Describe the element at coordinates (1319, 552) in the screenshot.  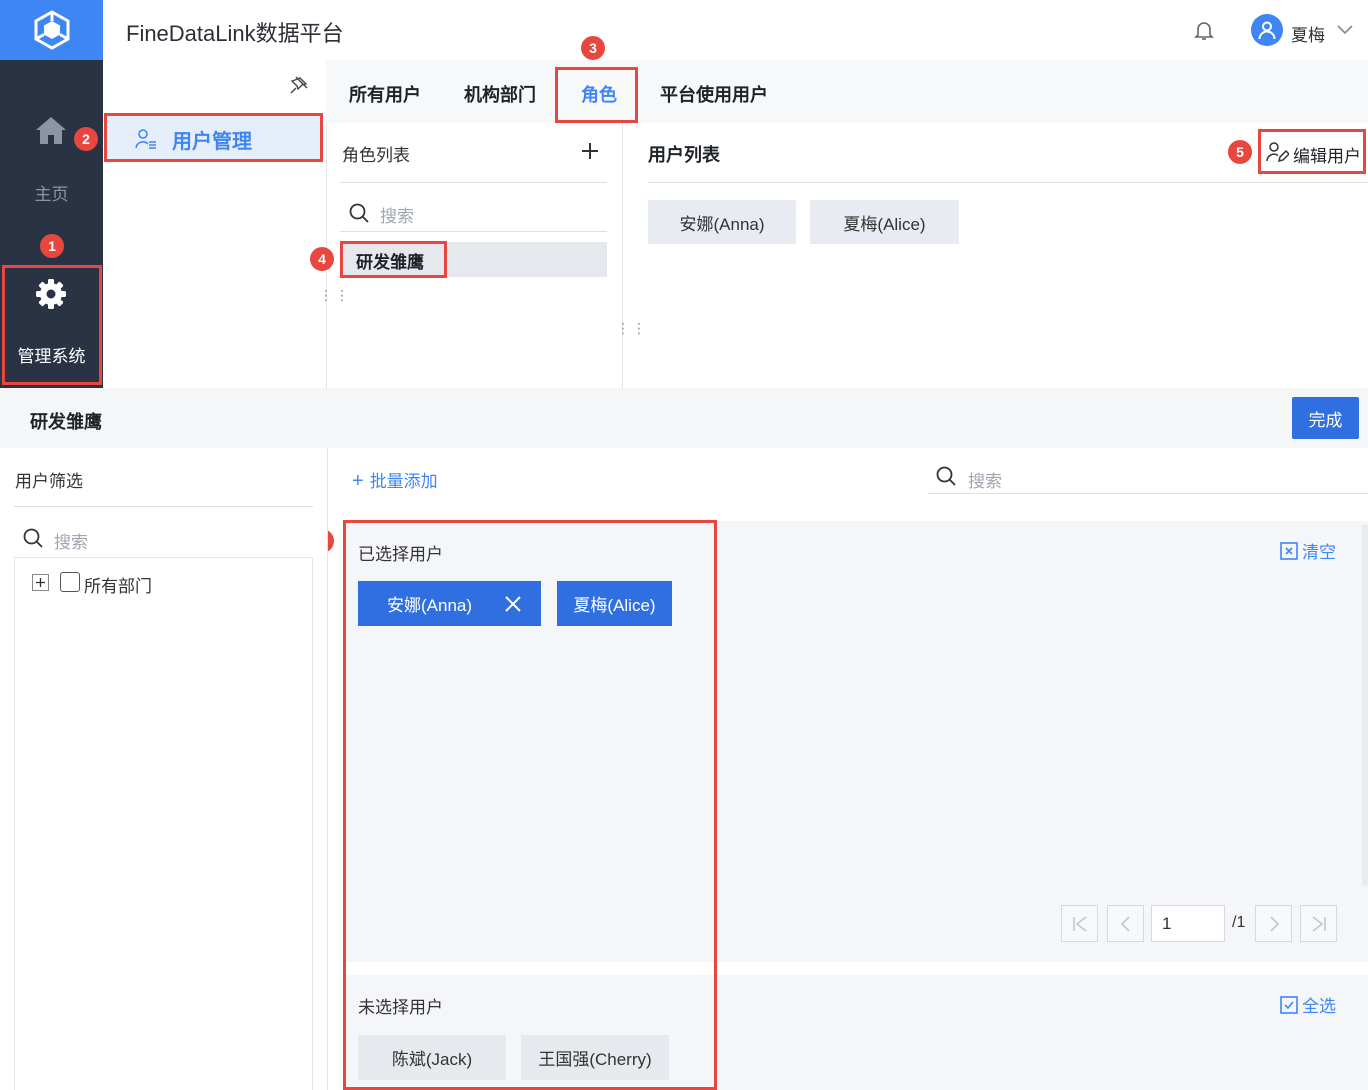
I see `clear-label: 清空` at that location.